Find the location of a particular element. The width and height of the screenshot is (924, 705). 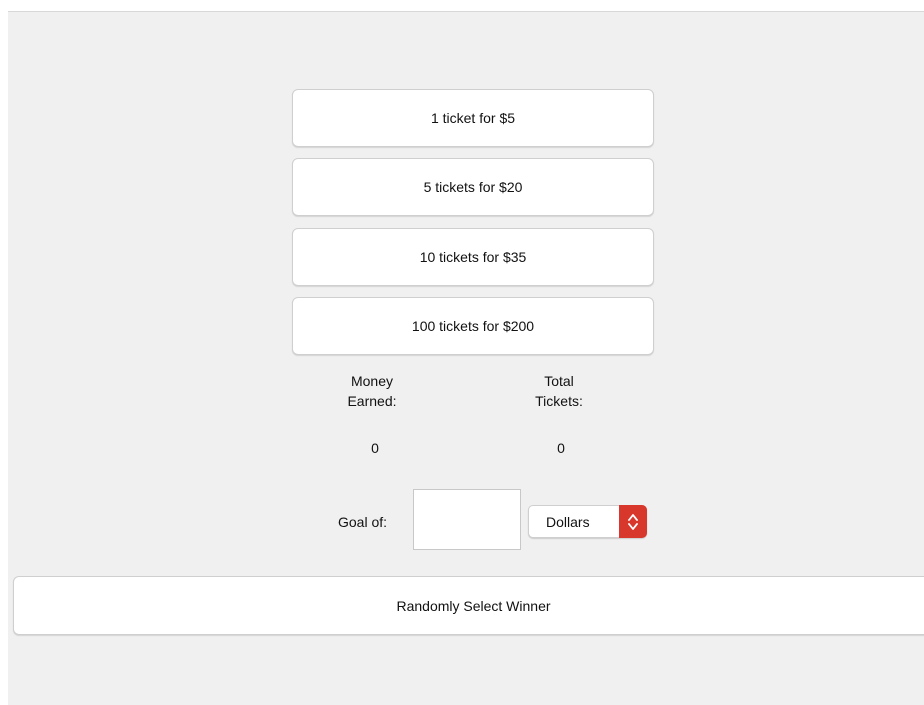

buy-10-tickets-button: 10 tickets for $35 is located at coordinates (473, 257).